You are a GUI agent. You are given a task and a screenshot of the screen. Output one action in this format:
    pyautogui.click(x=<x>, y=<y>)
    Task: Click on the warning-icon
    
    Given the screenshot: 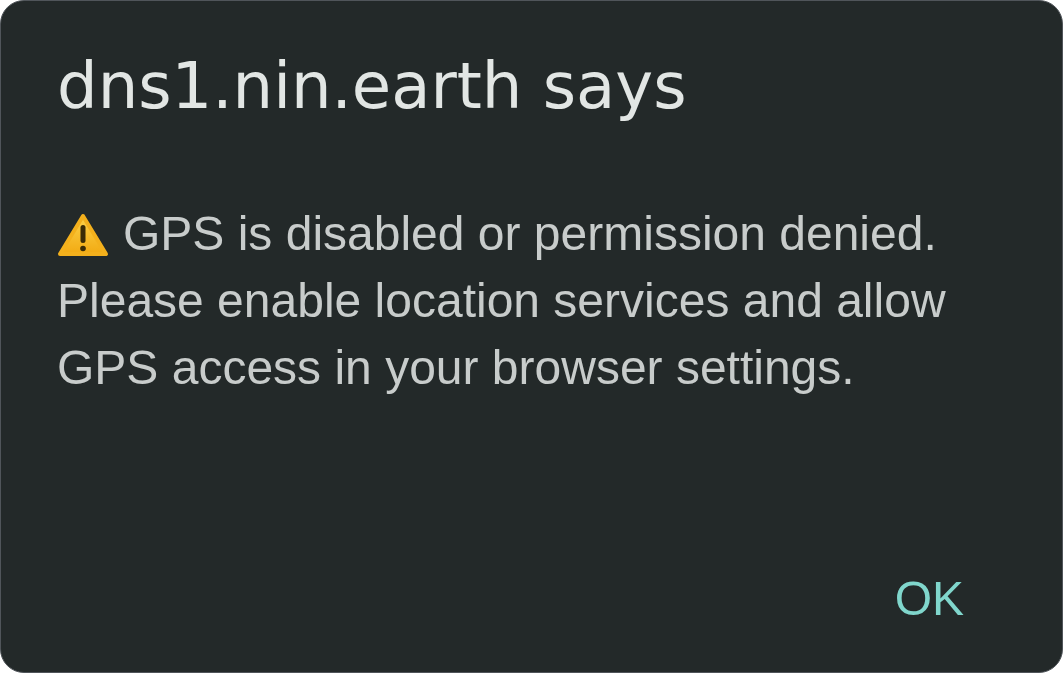 What is the action you would take?
    pyautogui.click(x=83, y=234)
    